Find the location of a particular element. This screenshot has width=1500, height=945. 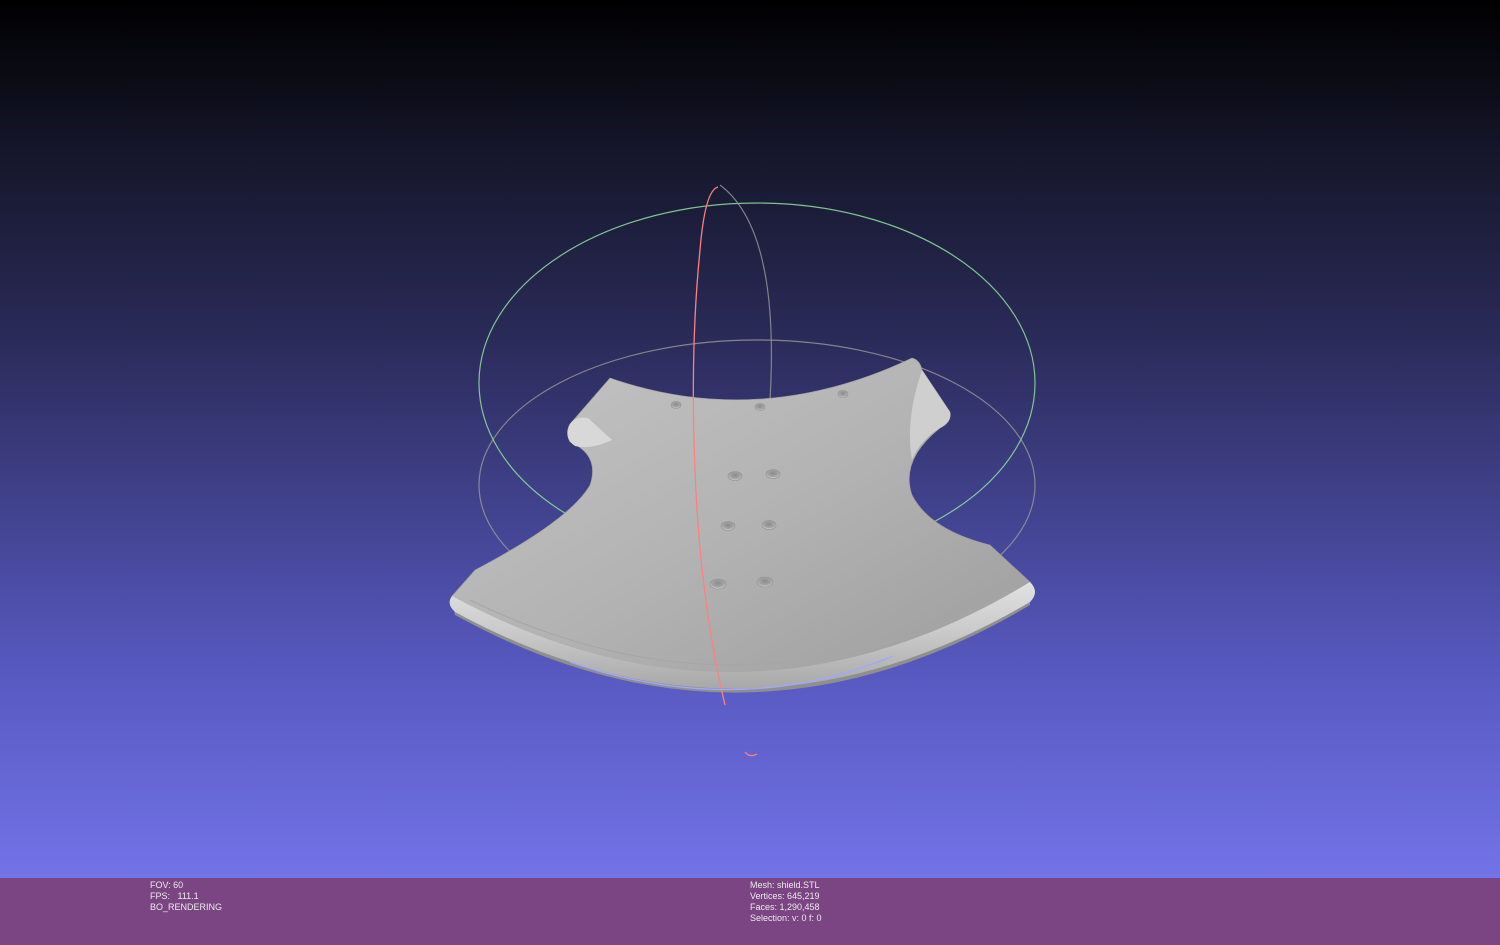

fov-readout: FOV: 60 is located at coordinates (167, 885).